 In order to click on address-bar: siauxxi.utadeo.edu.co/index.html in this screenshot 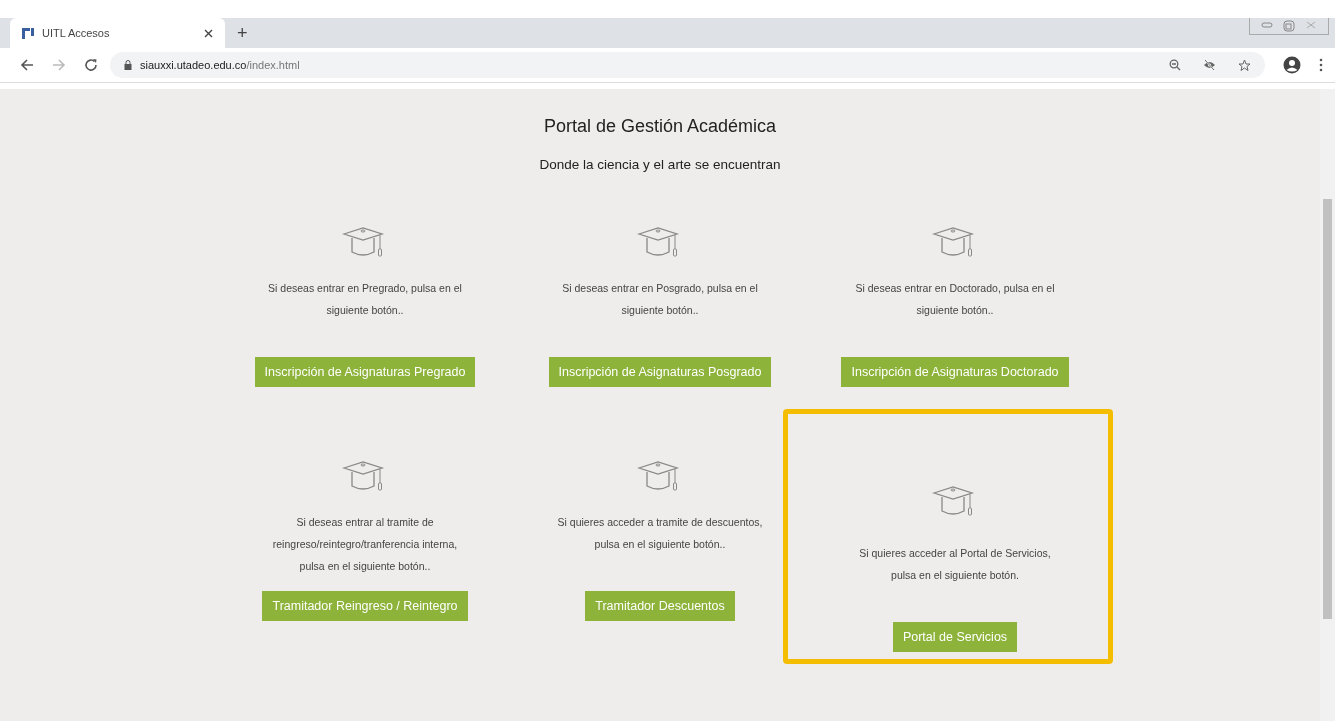, I will do `click(687, 65)`.